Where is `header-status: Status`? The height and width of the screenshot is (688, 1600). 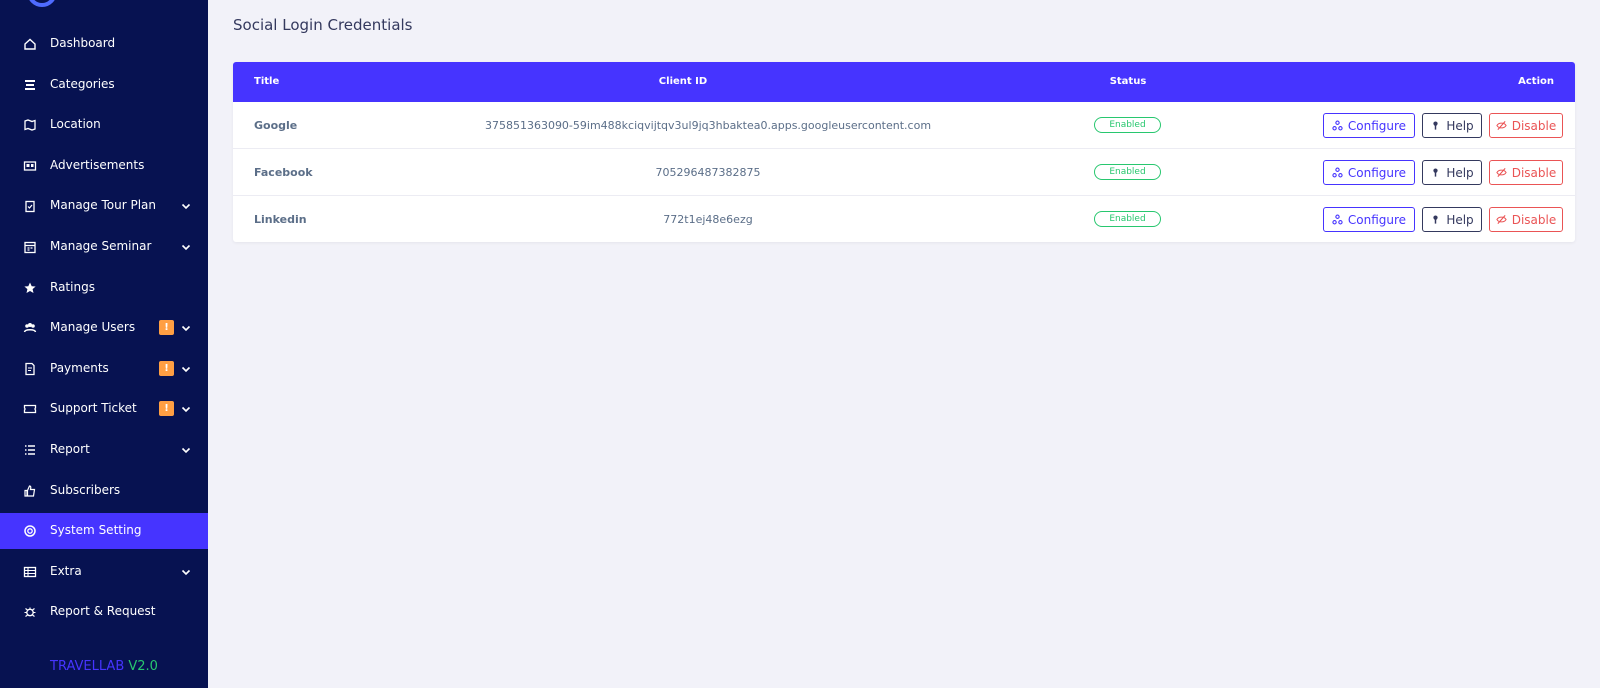
header-status: Status is located at coordinates (1128, 81).